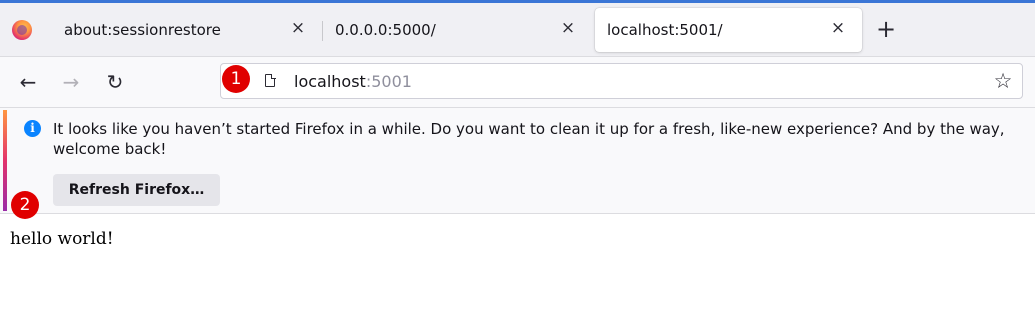  I want to click on marker-badge-1: 1, so click(236, 79).